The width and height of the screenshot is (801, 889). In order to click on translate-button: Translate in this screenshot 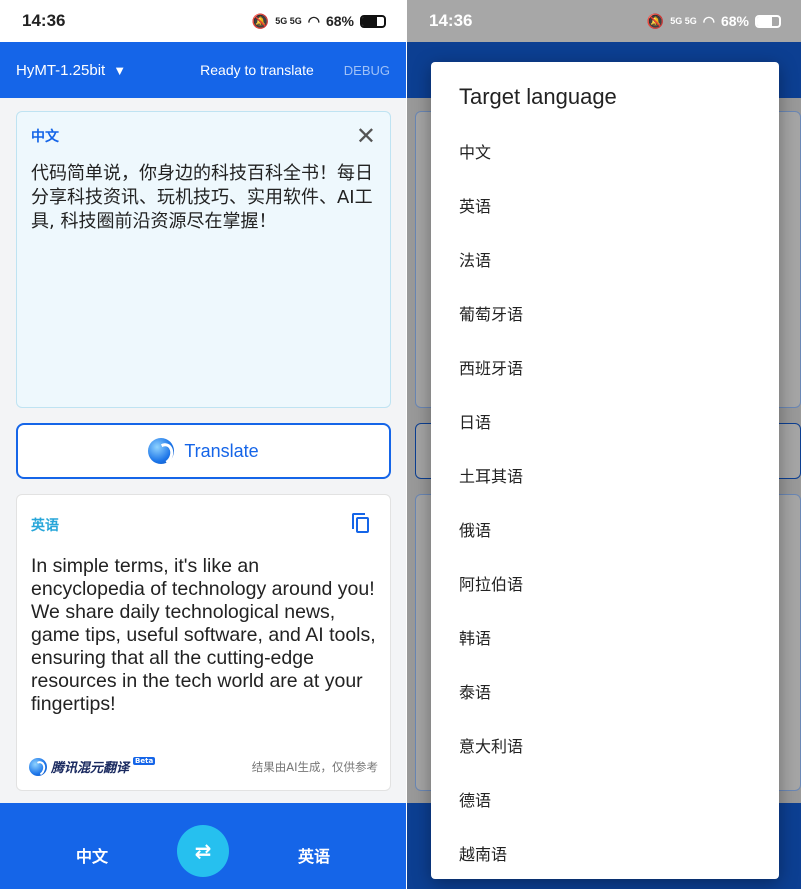, I will do `click(203, 451)`.